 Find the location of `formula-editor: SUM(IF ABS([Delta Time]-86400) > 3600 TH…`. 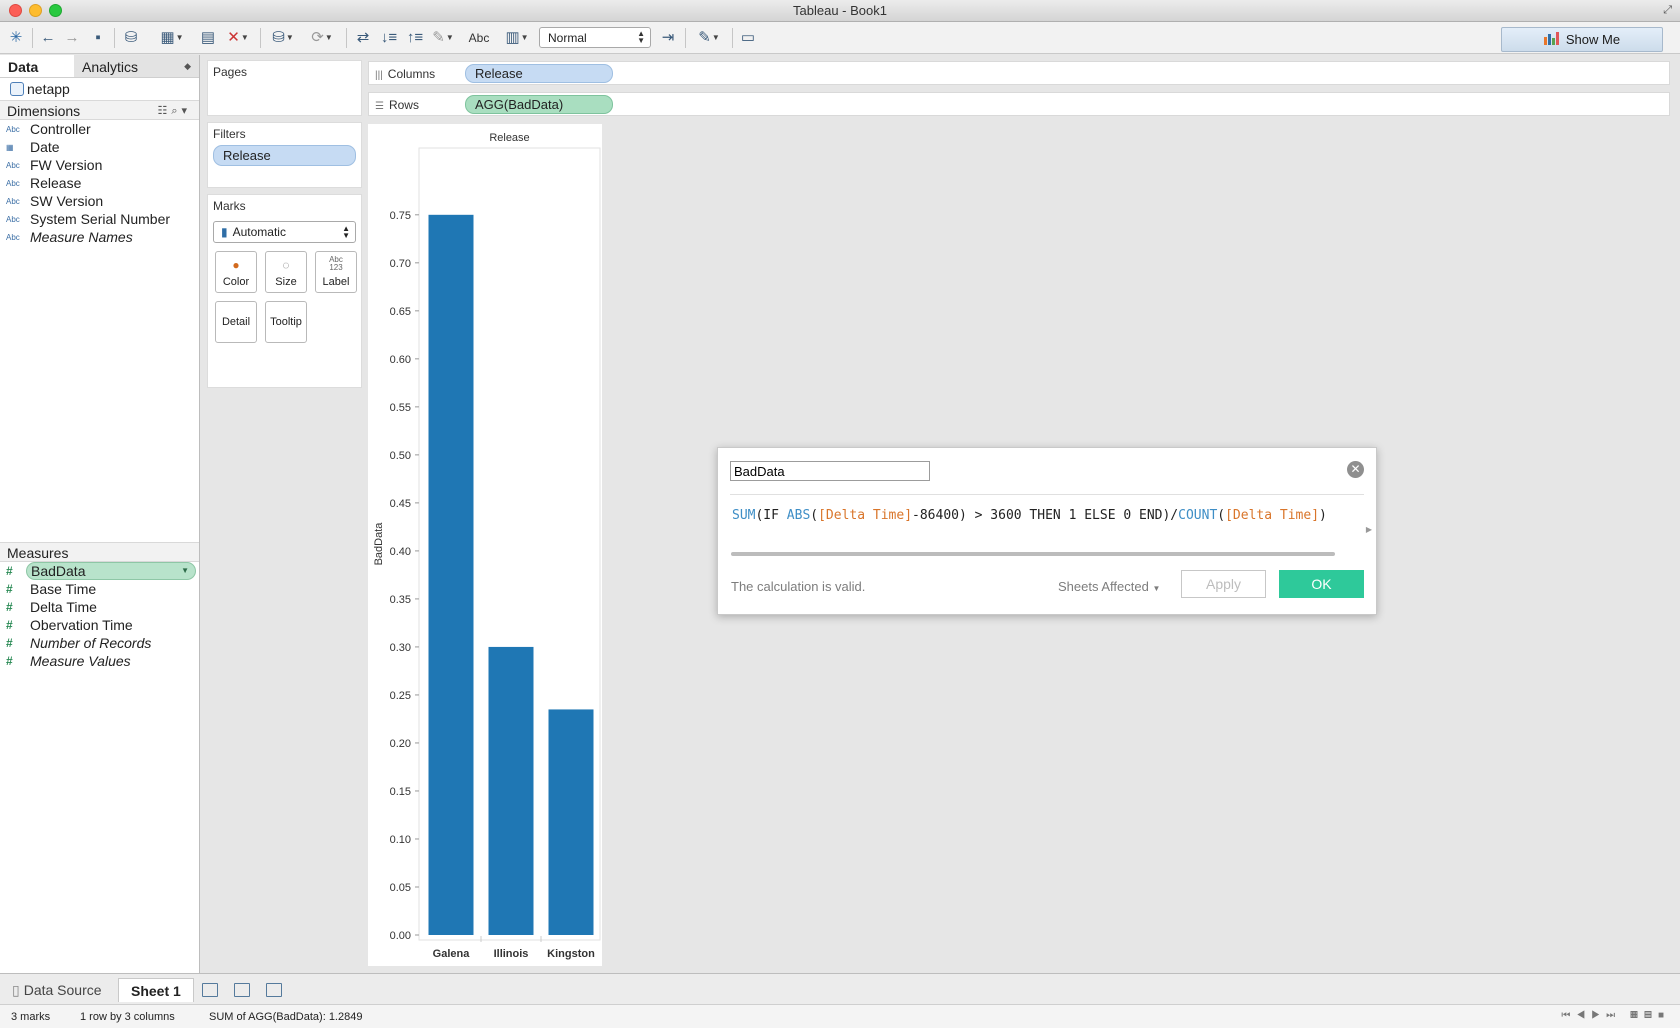

formula-editor: SUM(IF ABS([Delta Time]-86400) > 3600 TH… is located at coordinates (1029, 515).